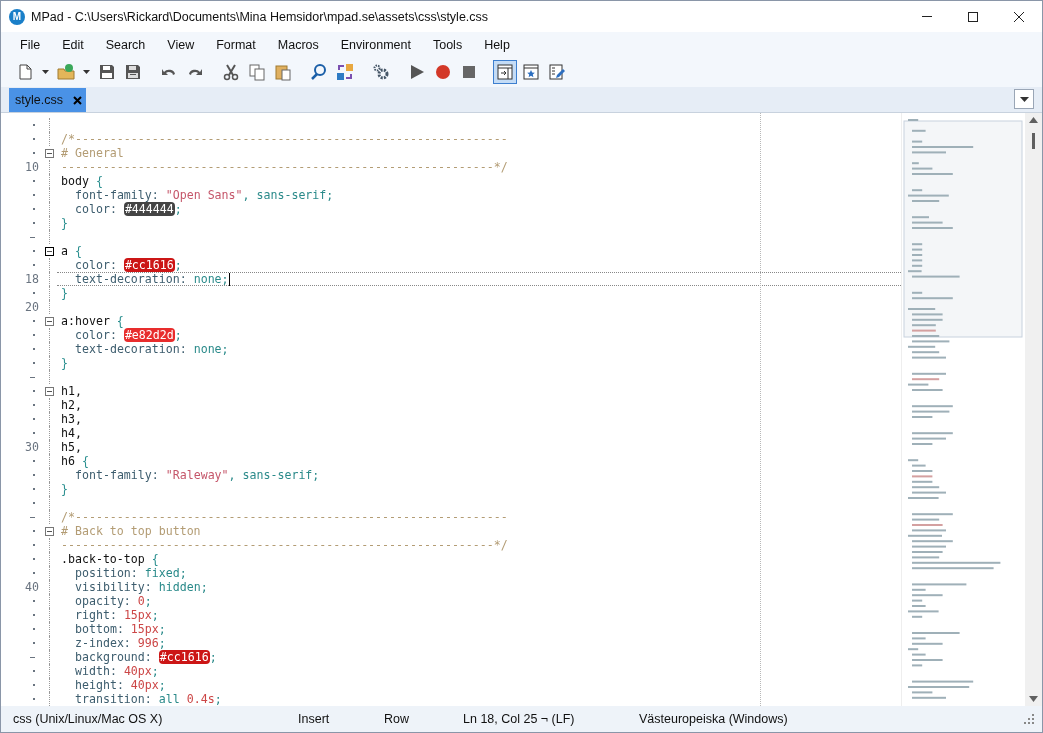 The width and height of the screenshot is (1043, 733). I want to click on code-line: visibility: hidden;, so click(141, 587).